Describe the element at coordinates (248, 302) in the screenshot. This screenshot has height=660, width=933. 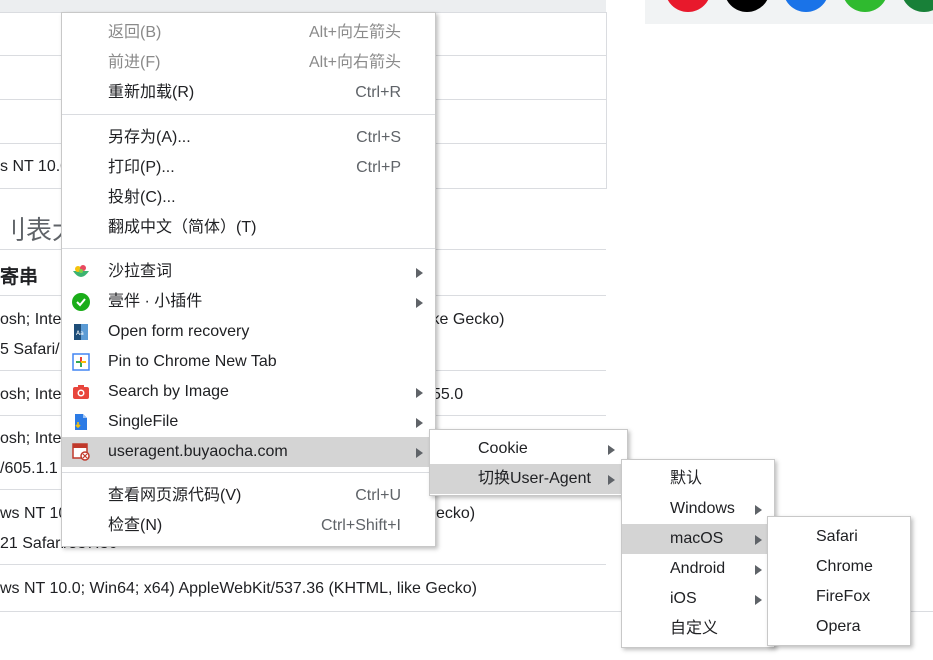
I see `menu-item-yiban: 壹伴 · 小插件` at that location.